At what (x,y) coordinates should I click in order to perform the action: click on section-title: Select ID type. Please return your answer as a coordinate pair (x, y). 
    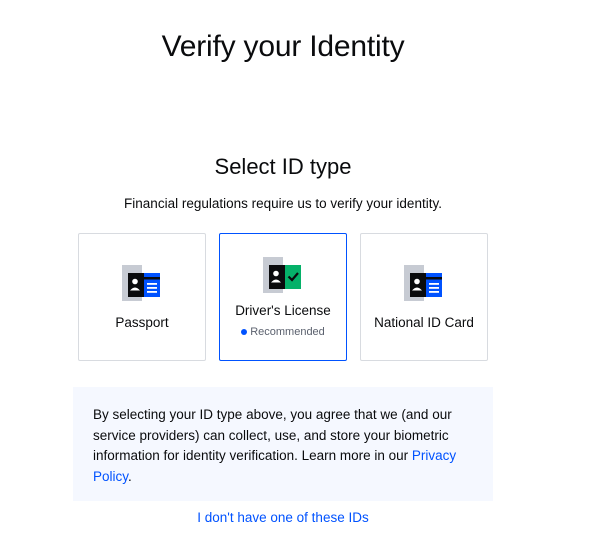
    Looking at the image, I should click on (283, 166).